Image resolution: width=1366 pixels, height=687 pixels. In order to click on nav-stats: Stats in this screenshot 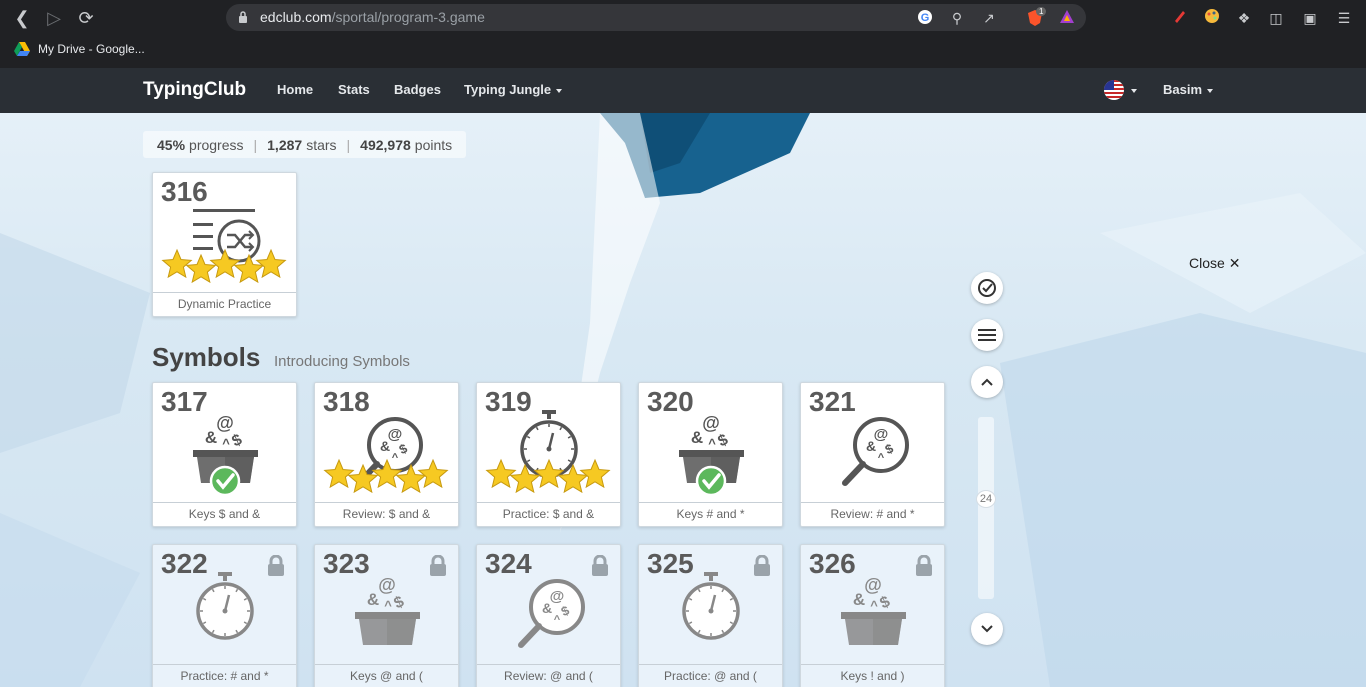, I will do `click(354, 89)`.